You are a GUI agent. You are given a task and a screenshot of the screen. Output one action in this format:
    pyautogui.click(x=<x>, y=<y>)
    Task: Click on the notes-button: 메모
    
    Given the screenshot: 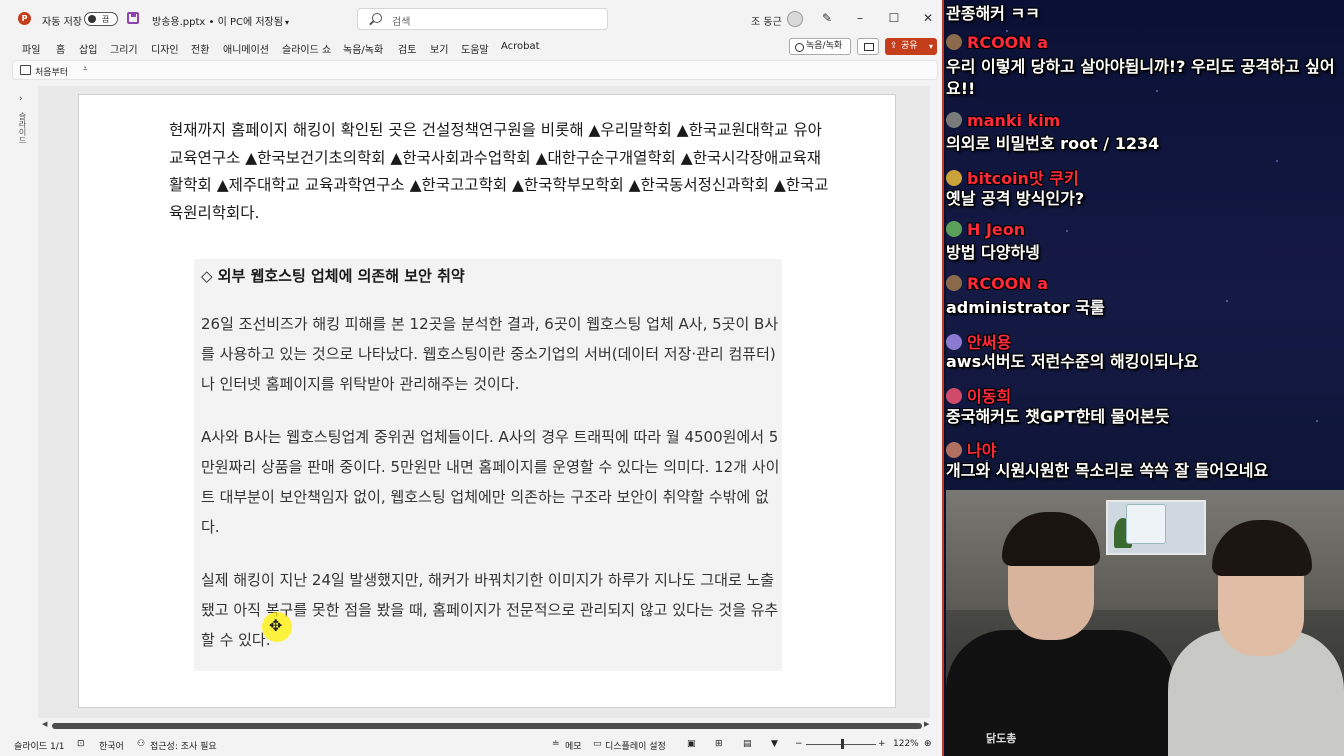 What is the action you would take?
    pyautogui.click(x=573, y=745)
    